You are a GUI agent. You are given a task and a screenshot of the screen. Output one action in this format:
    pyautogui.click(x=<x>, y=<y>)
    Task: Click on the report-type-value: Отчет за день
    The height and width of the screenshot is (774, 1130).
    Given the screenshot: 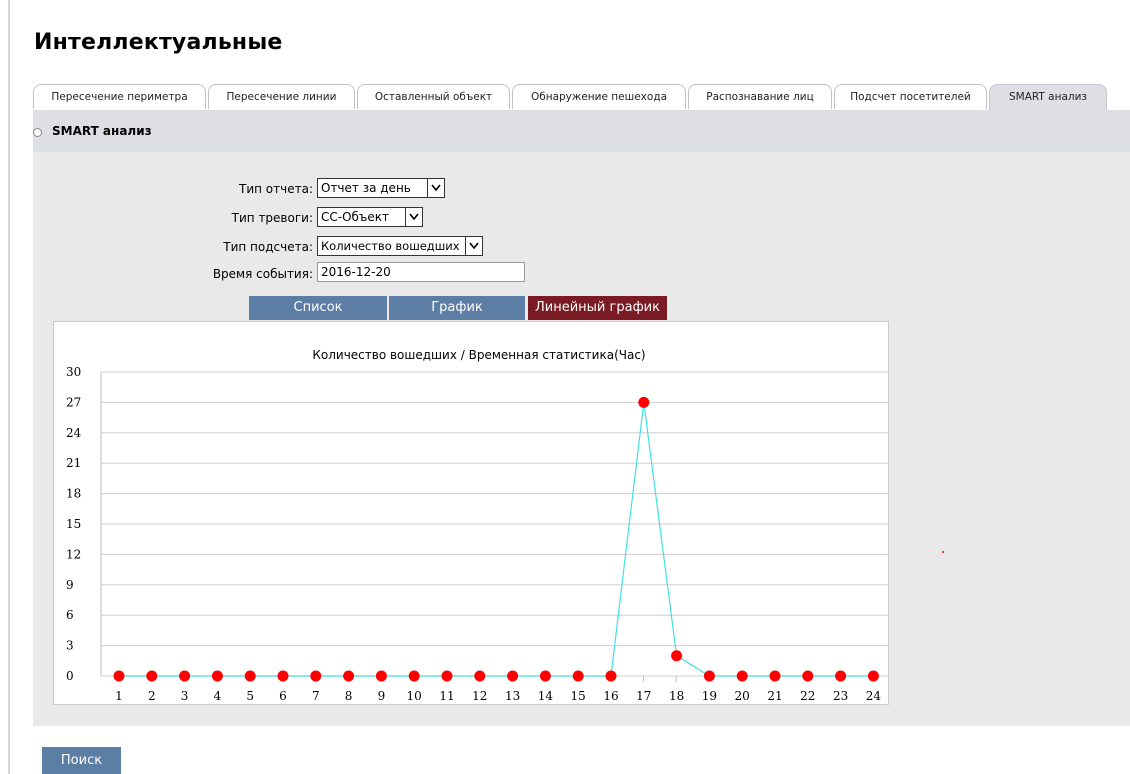 What is the action you would take?
    pyautogui.click(x=366, y=188)
    